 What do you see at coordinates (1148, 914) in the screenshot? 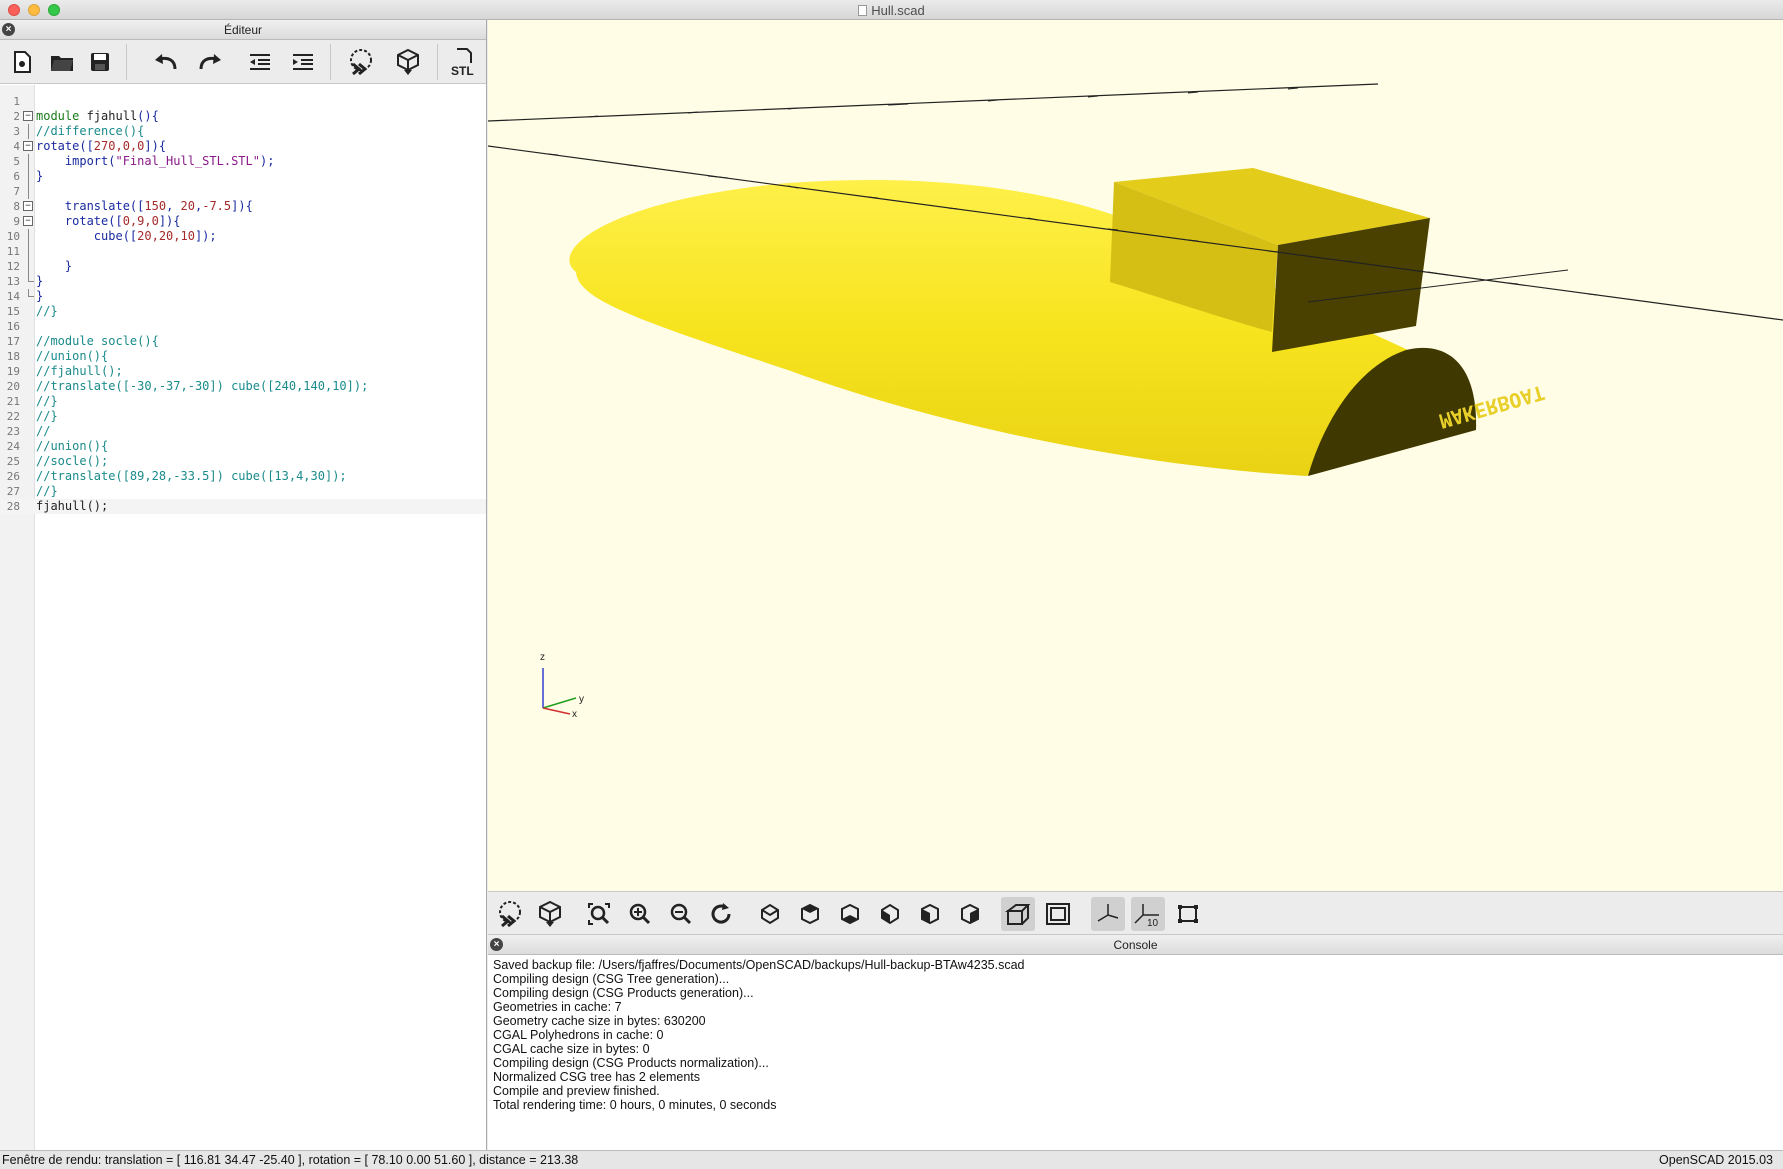
I see `show-scale-markers-icon: 10` at bounding box center [1148, 914].